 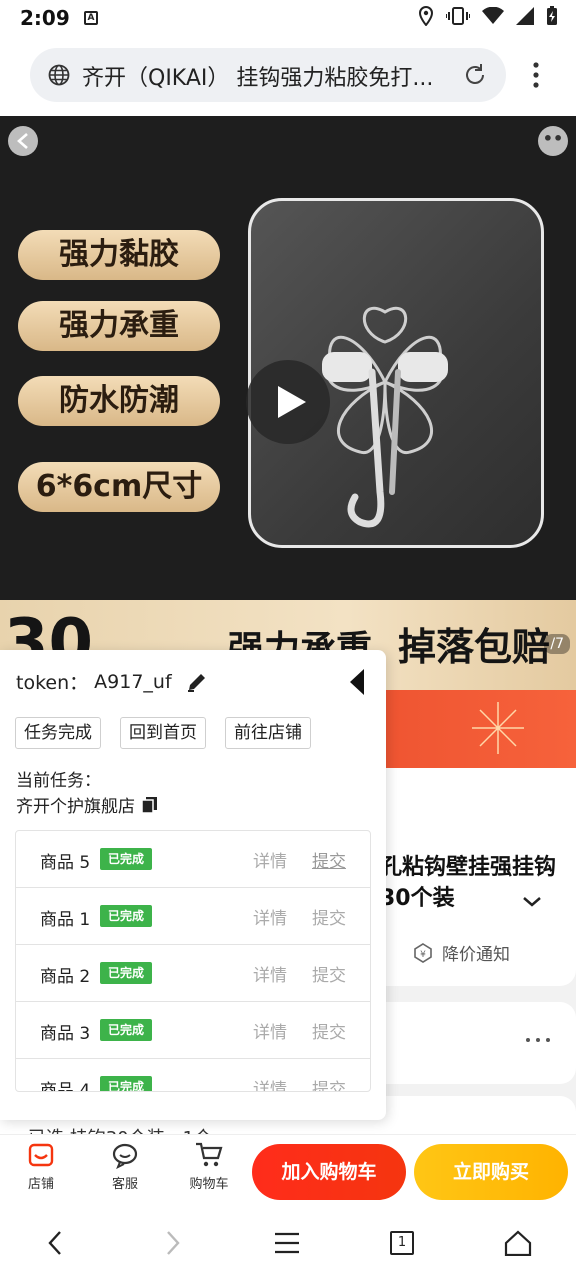 I want to click on back-arrow-icon, so click(x=55, y=1243).